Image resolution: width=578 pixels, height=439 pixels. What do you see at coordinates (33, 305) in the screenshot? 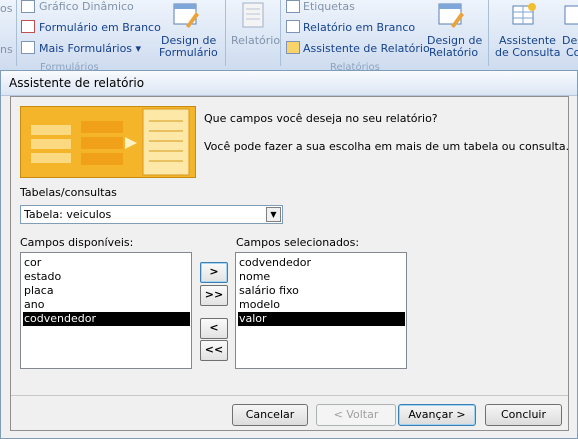
I see `list-item: ano` at bounding box center [33, 305].